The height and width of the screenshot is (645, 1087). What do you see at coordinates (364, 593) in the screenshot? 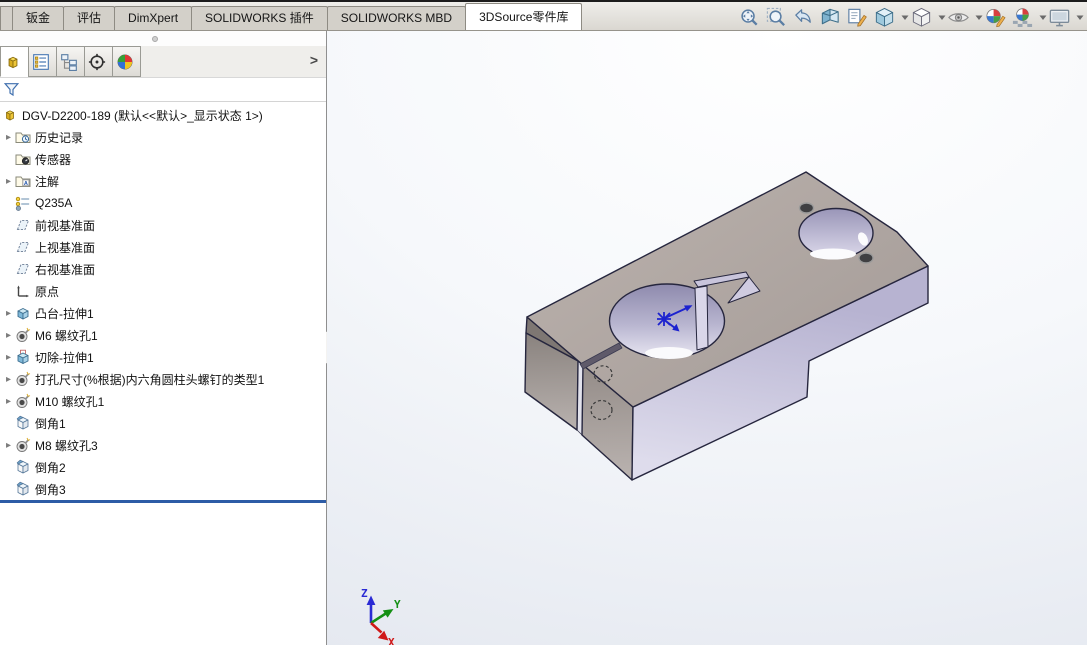
I see `z-axis-label: Z` at bounding box center [364, 593].